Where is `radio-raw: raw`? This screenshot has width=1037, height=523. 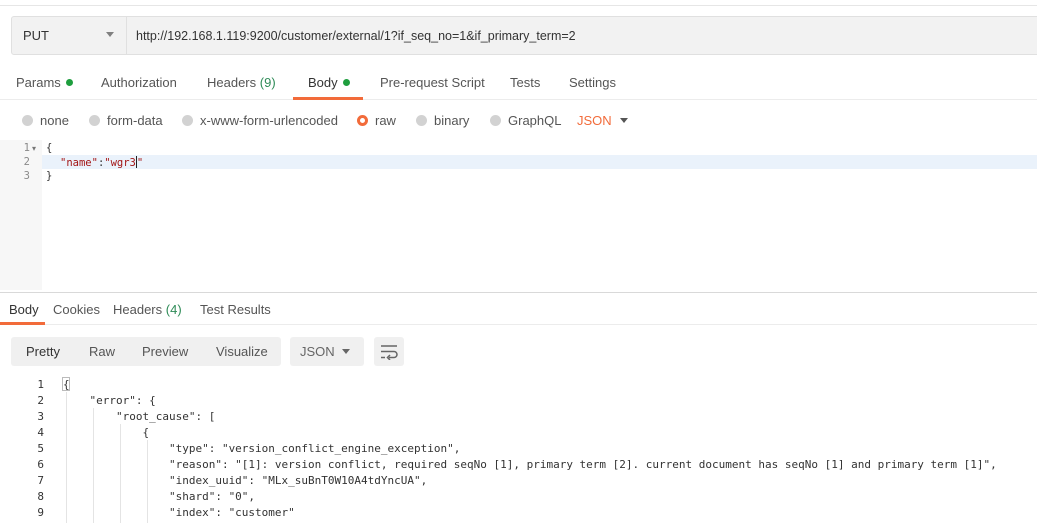 radio-raw: raw is located at coordinates (376, 120).